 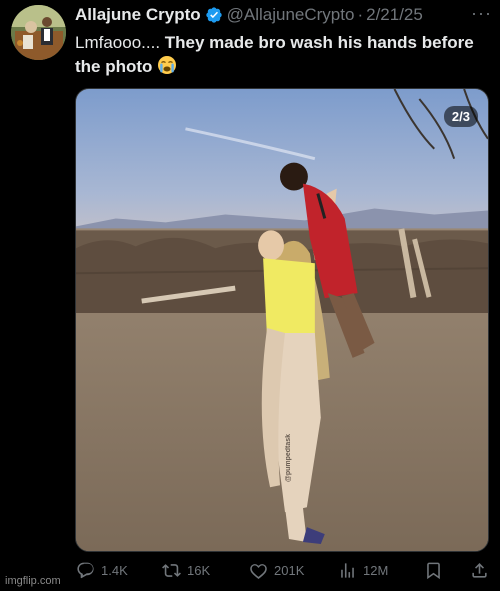 I want to click on views-chart-icon, so click(x=347, y=570).